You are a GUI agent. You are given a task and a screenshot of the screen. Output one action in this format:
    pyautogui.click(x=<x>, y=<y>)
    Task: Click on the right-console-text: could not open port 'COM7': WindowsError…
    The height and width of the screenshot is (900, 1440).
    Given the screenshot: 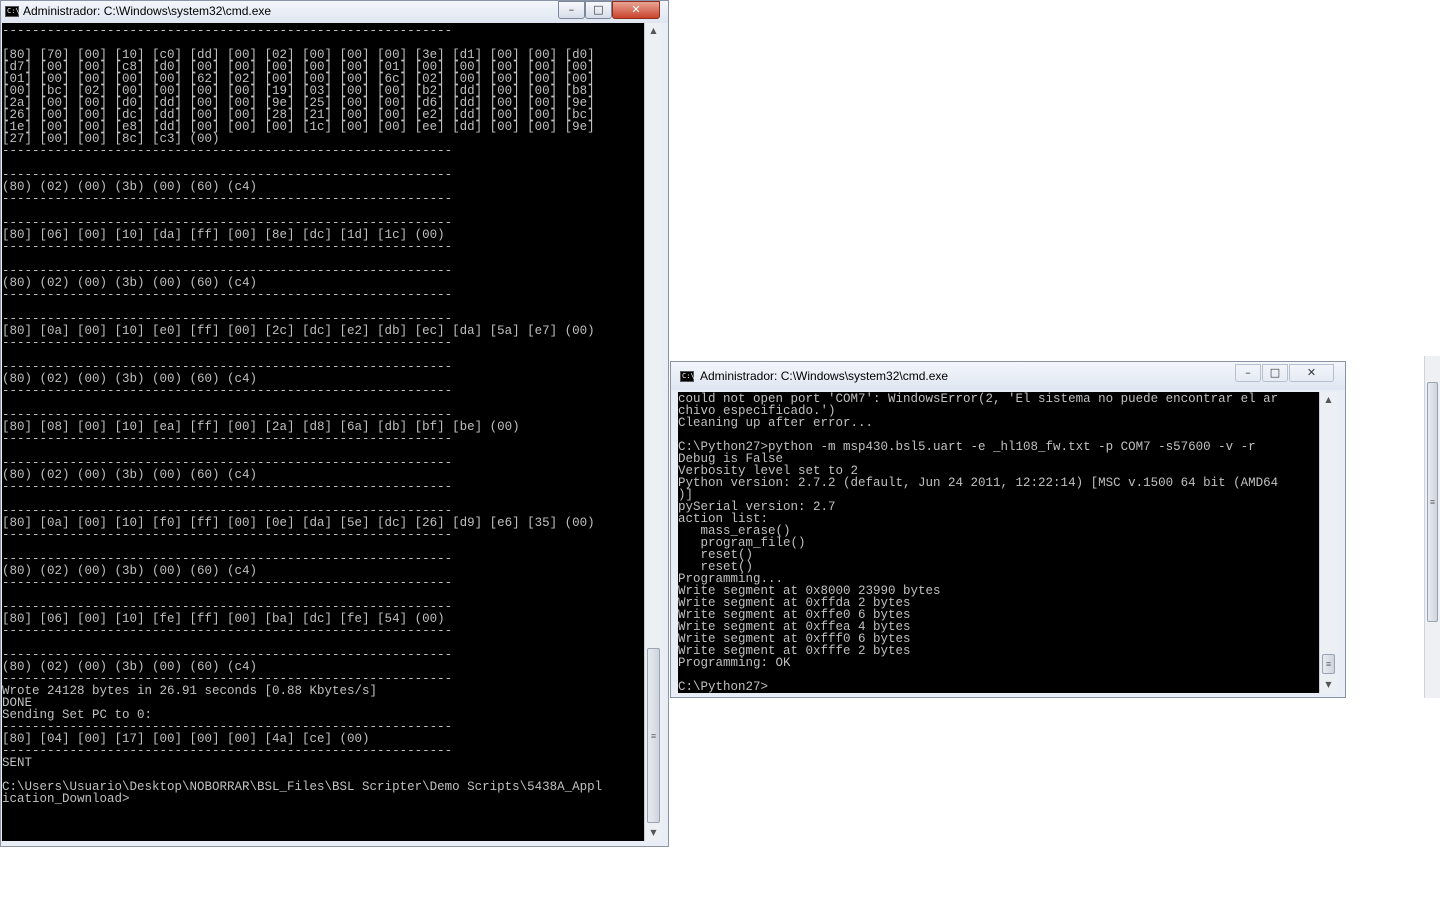 What is the action you would take?
    pyautogui.click(x=978, y=542)
    